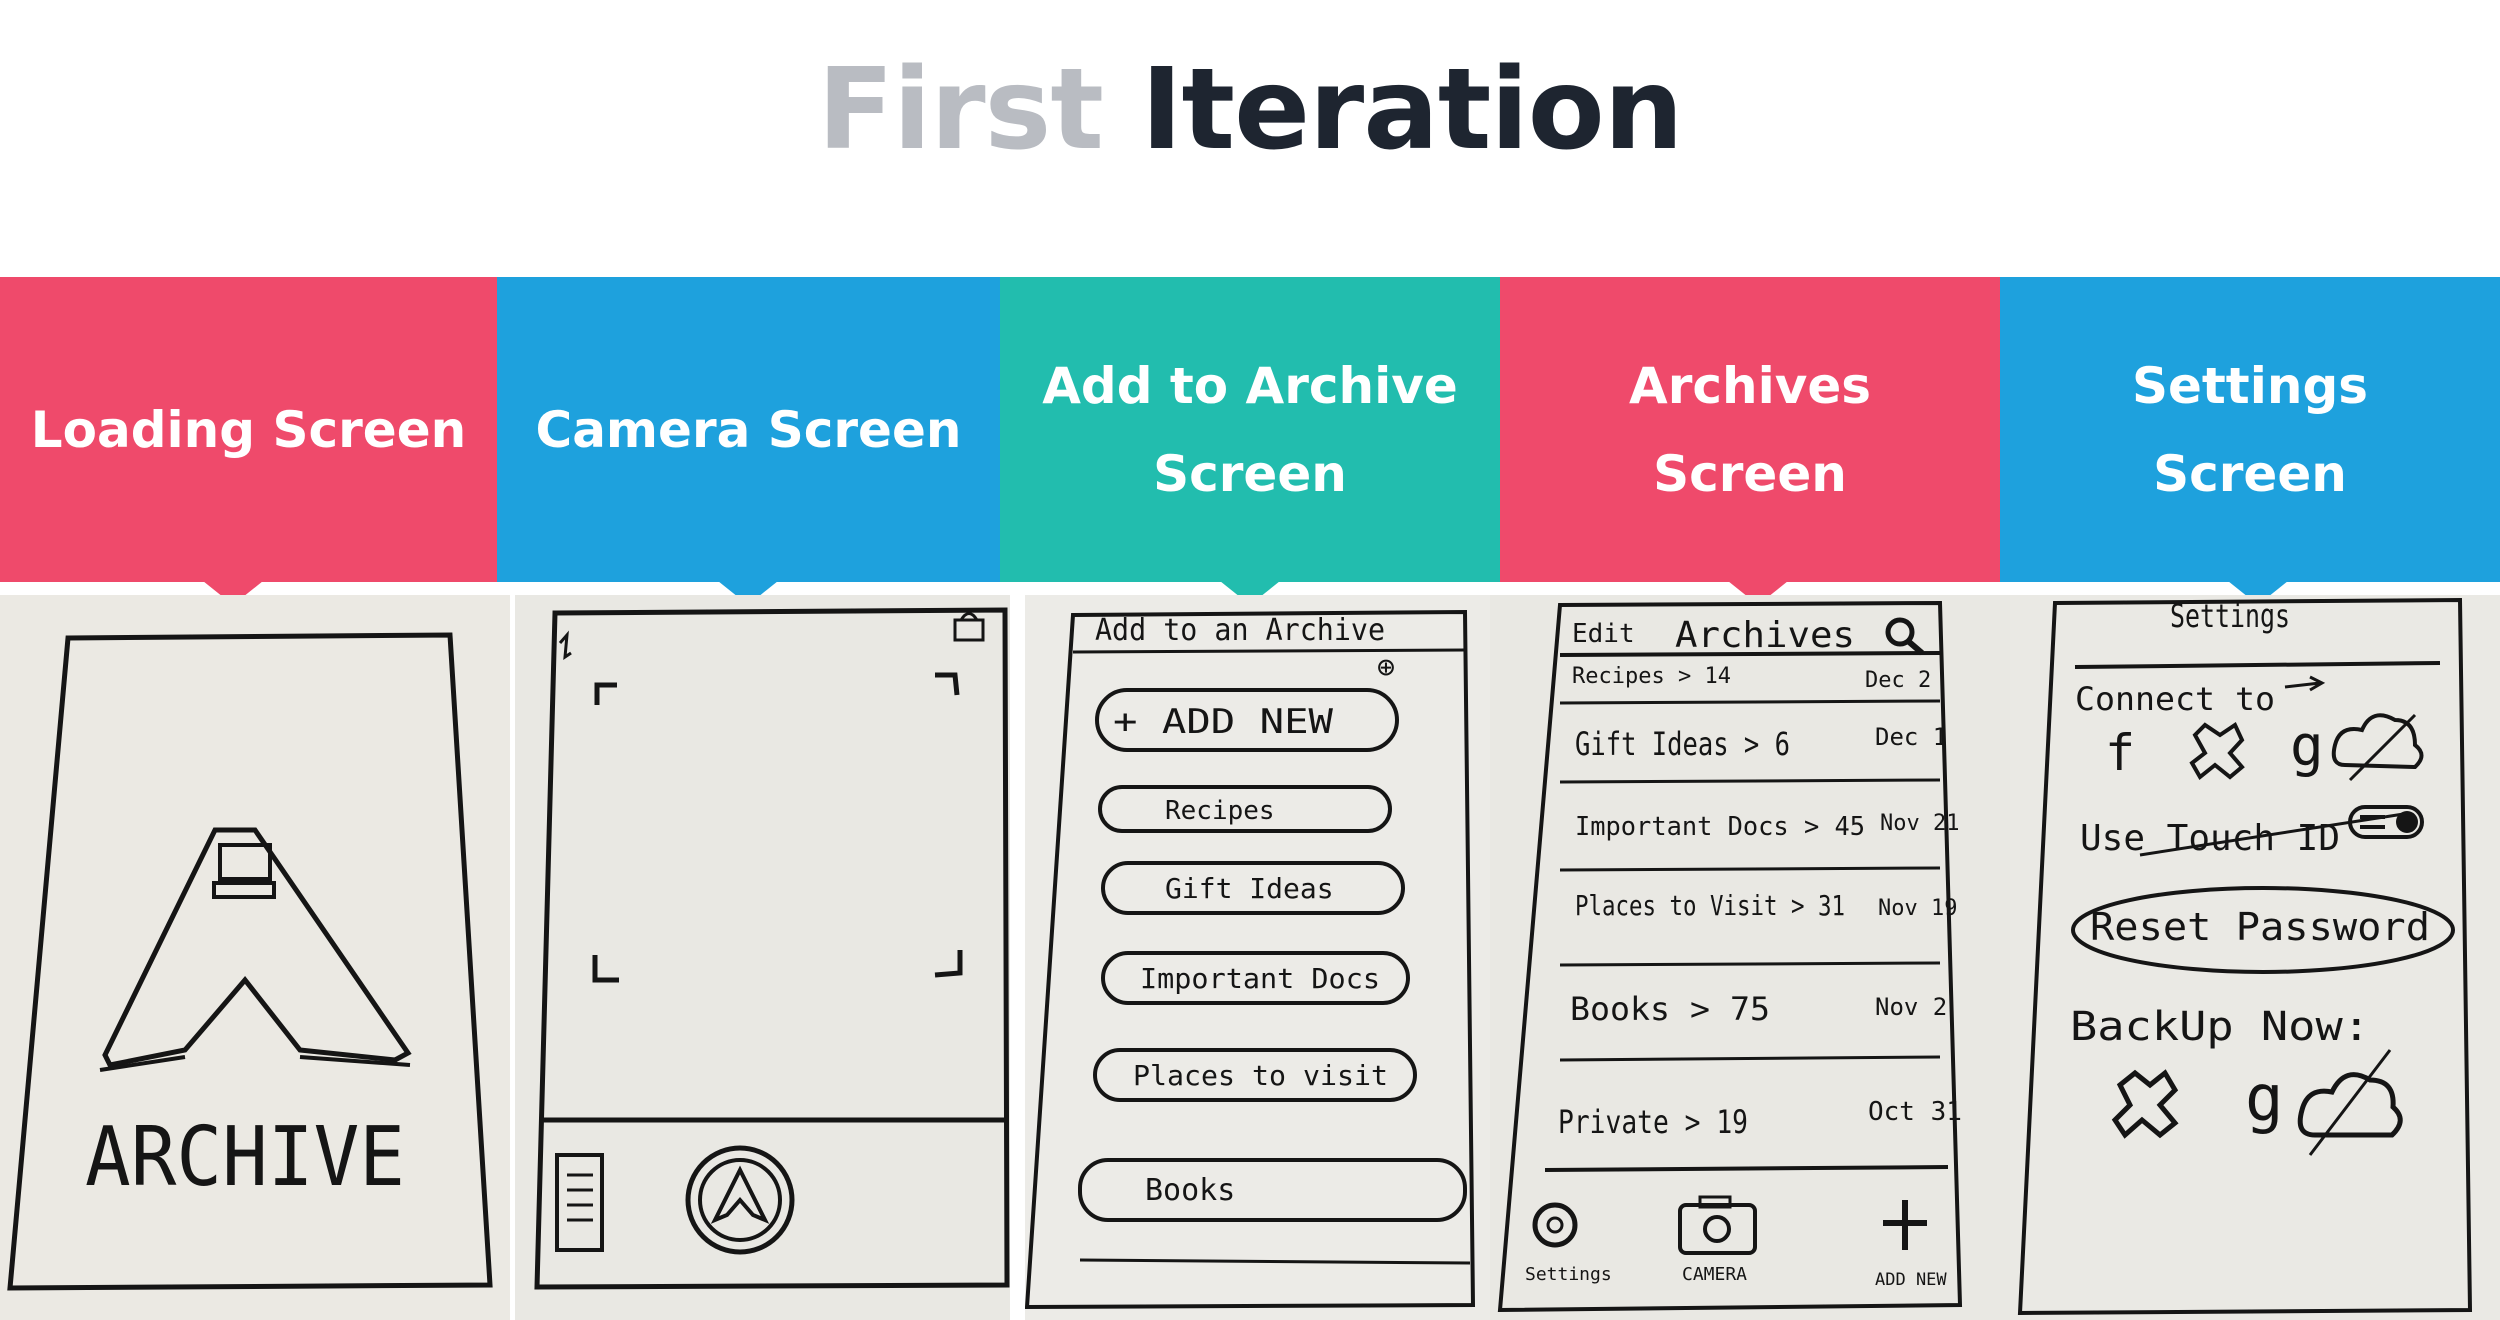 This screenshot has height=1320, width=2500. Describe the element at coordinates (1653, 1122) in the screenshot. I see `archive-row-name: Private > 19` at that location.